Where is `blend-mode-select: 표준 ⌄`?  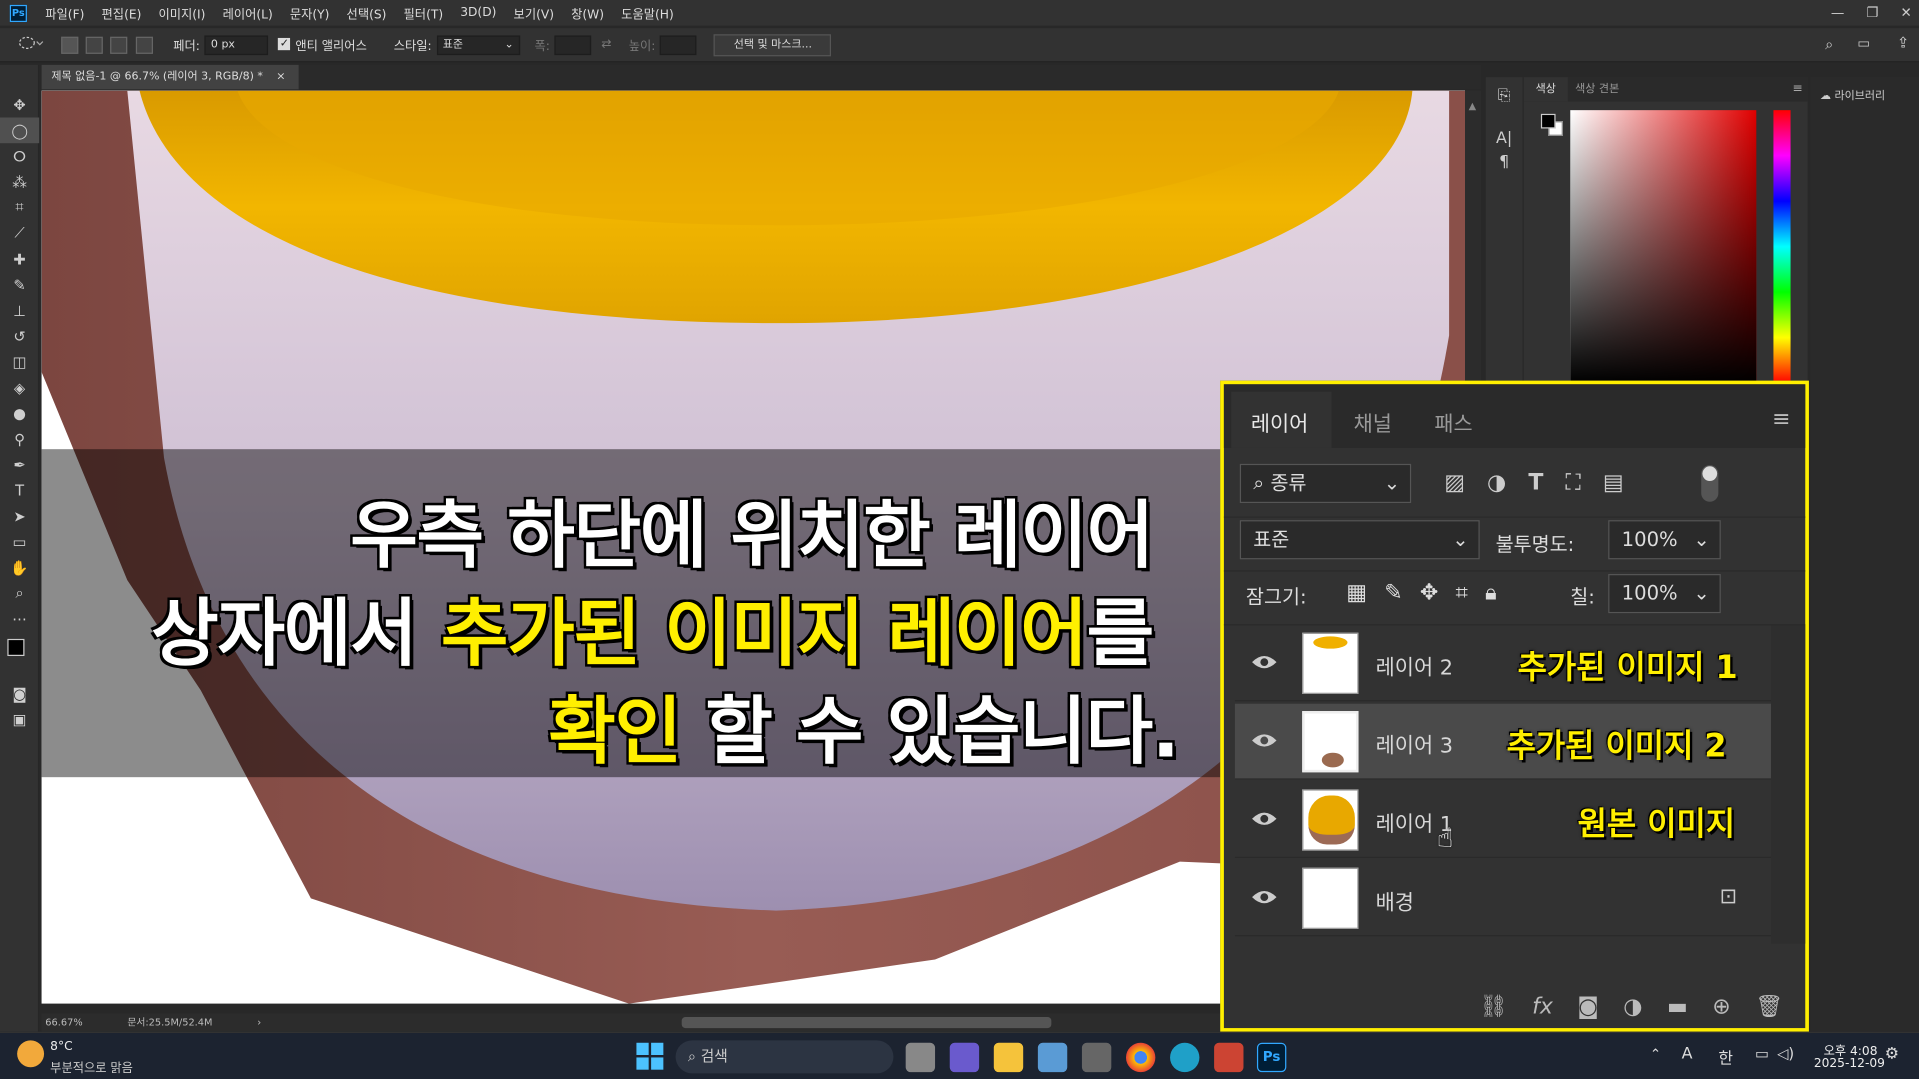 blend-mode-select: 표준 ⌄ is located at coordinates (1359, 540).